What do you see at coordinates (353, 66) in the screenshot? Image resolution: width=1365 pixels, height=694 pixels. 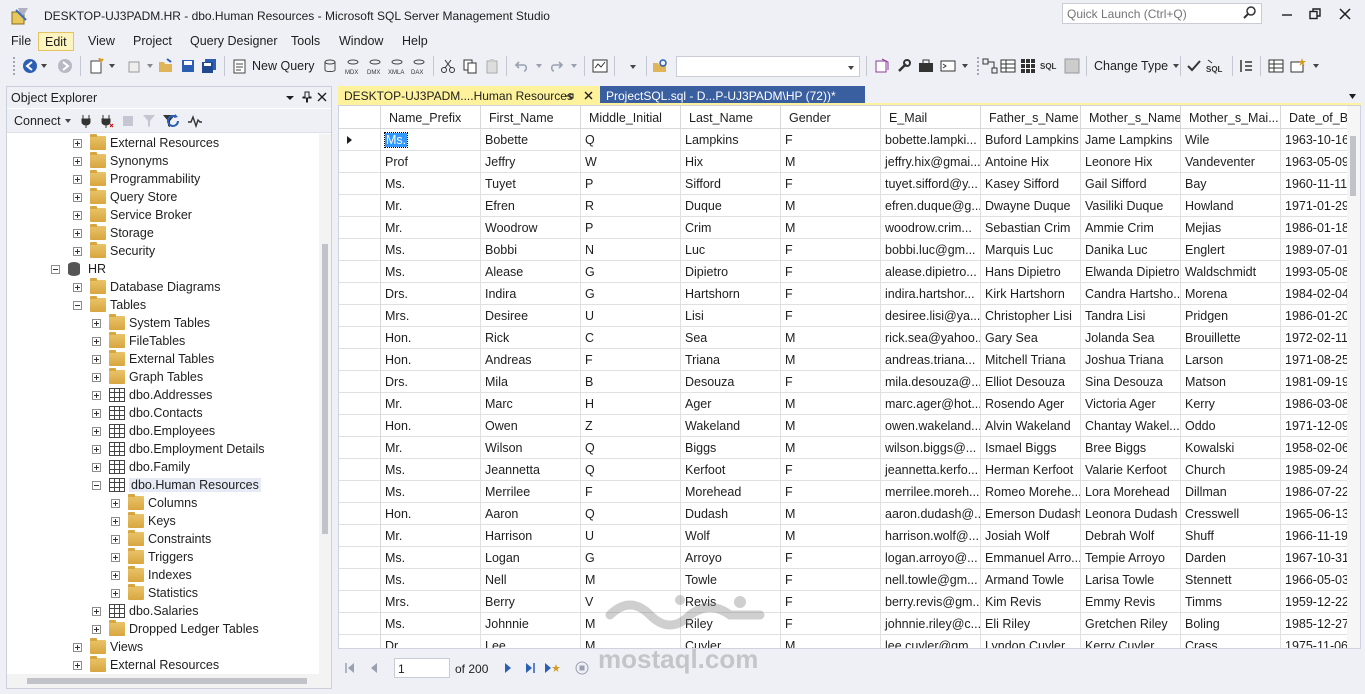 I see `mdx-query-button: MDX` at bounding box center [353, 66].